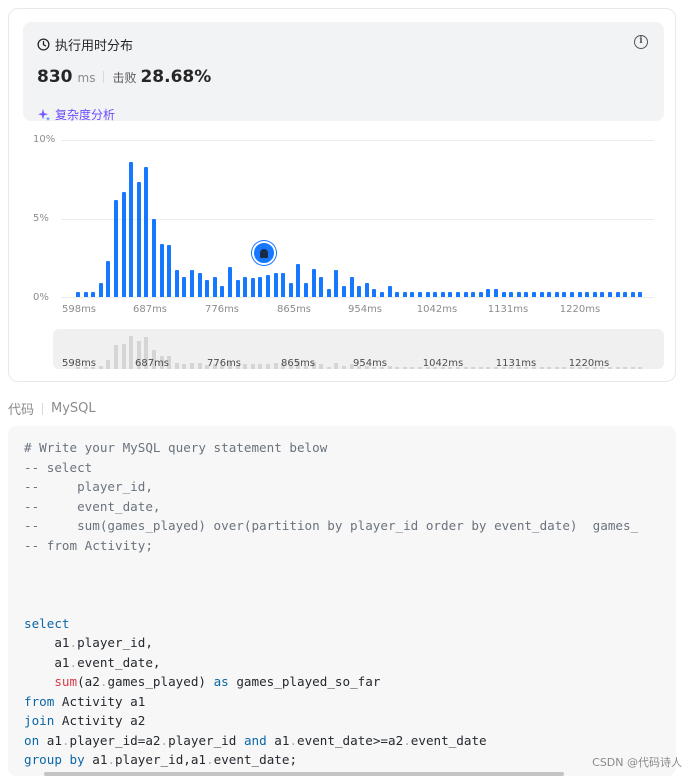  I want to click on horizontal-scrollbar, so click(304, 774).